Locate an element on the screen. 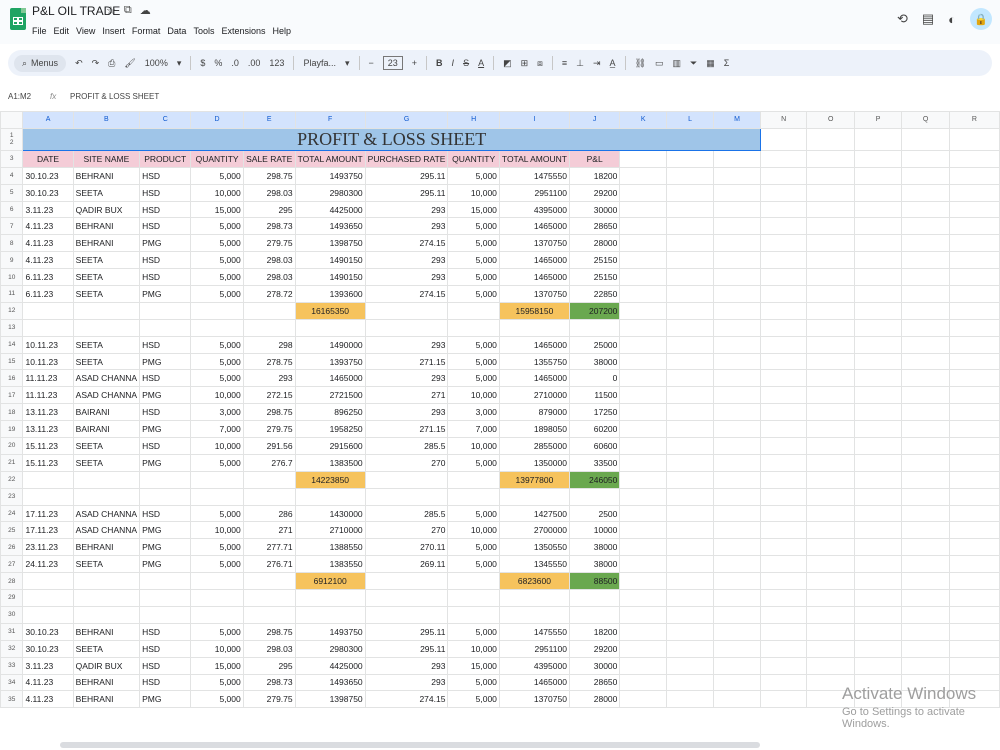 The width and height of the screenshot is (1000, 750). horizontal-scrollbar is located at coordinates (410, 745).